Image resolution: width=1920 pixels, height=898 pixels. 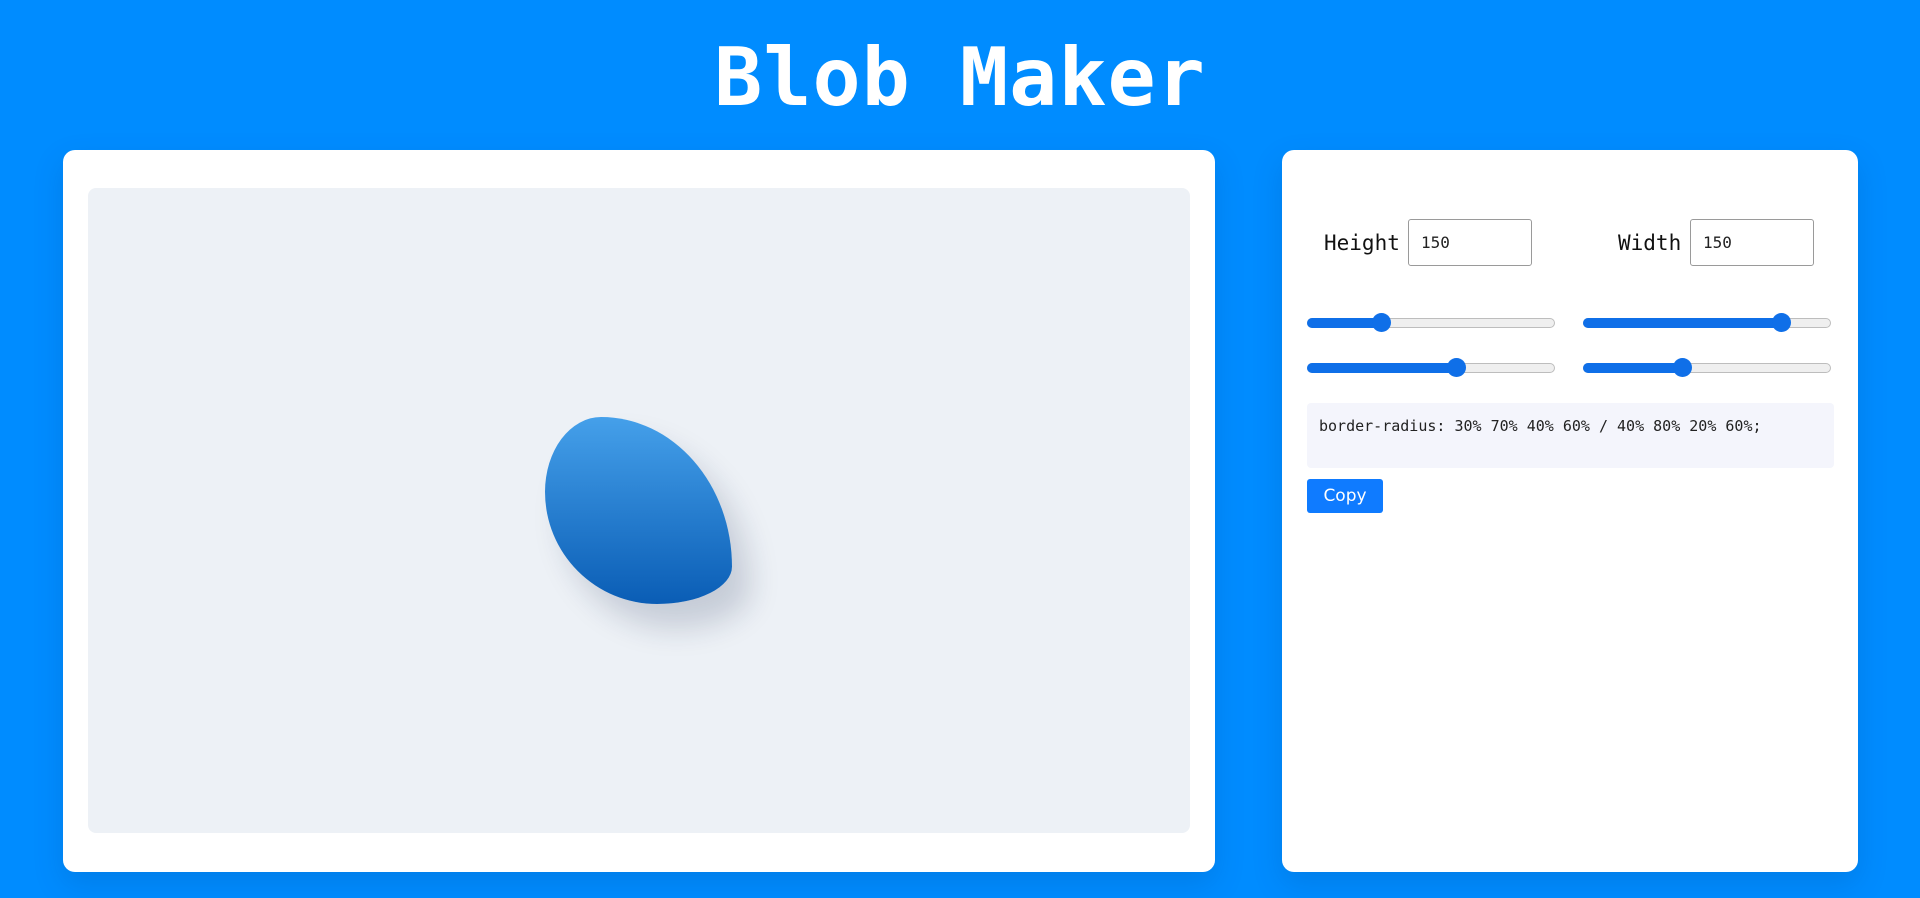 I want to click on width-input, so click(x=1752, y=242).